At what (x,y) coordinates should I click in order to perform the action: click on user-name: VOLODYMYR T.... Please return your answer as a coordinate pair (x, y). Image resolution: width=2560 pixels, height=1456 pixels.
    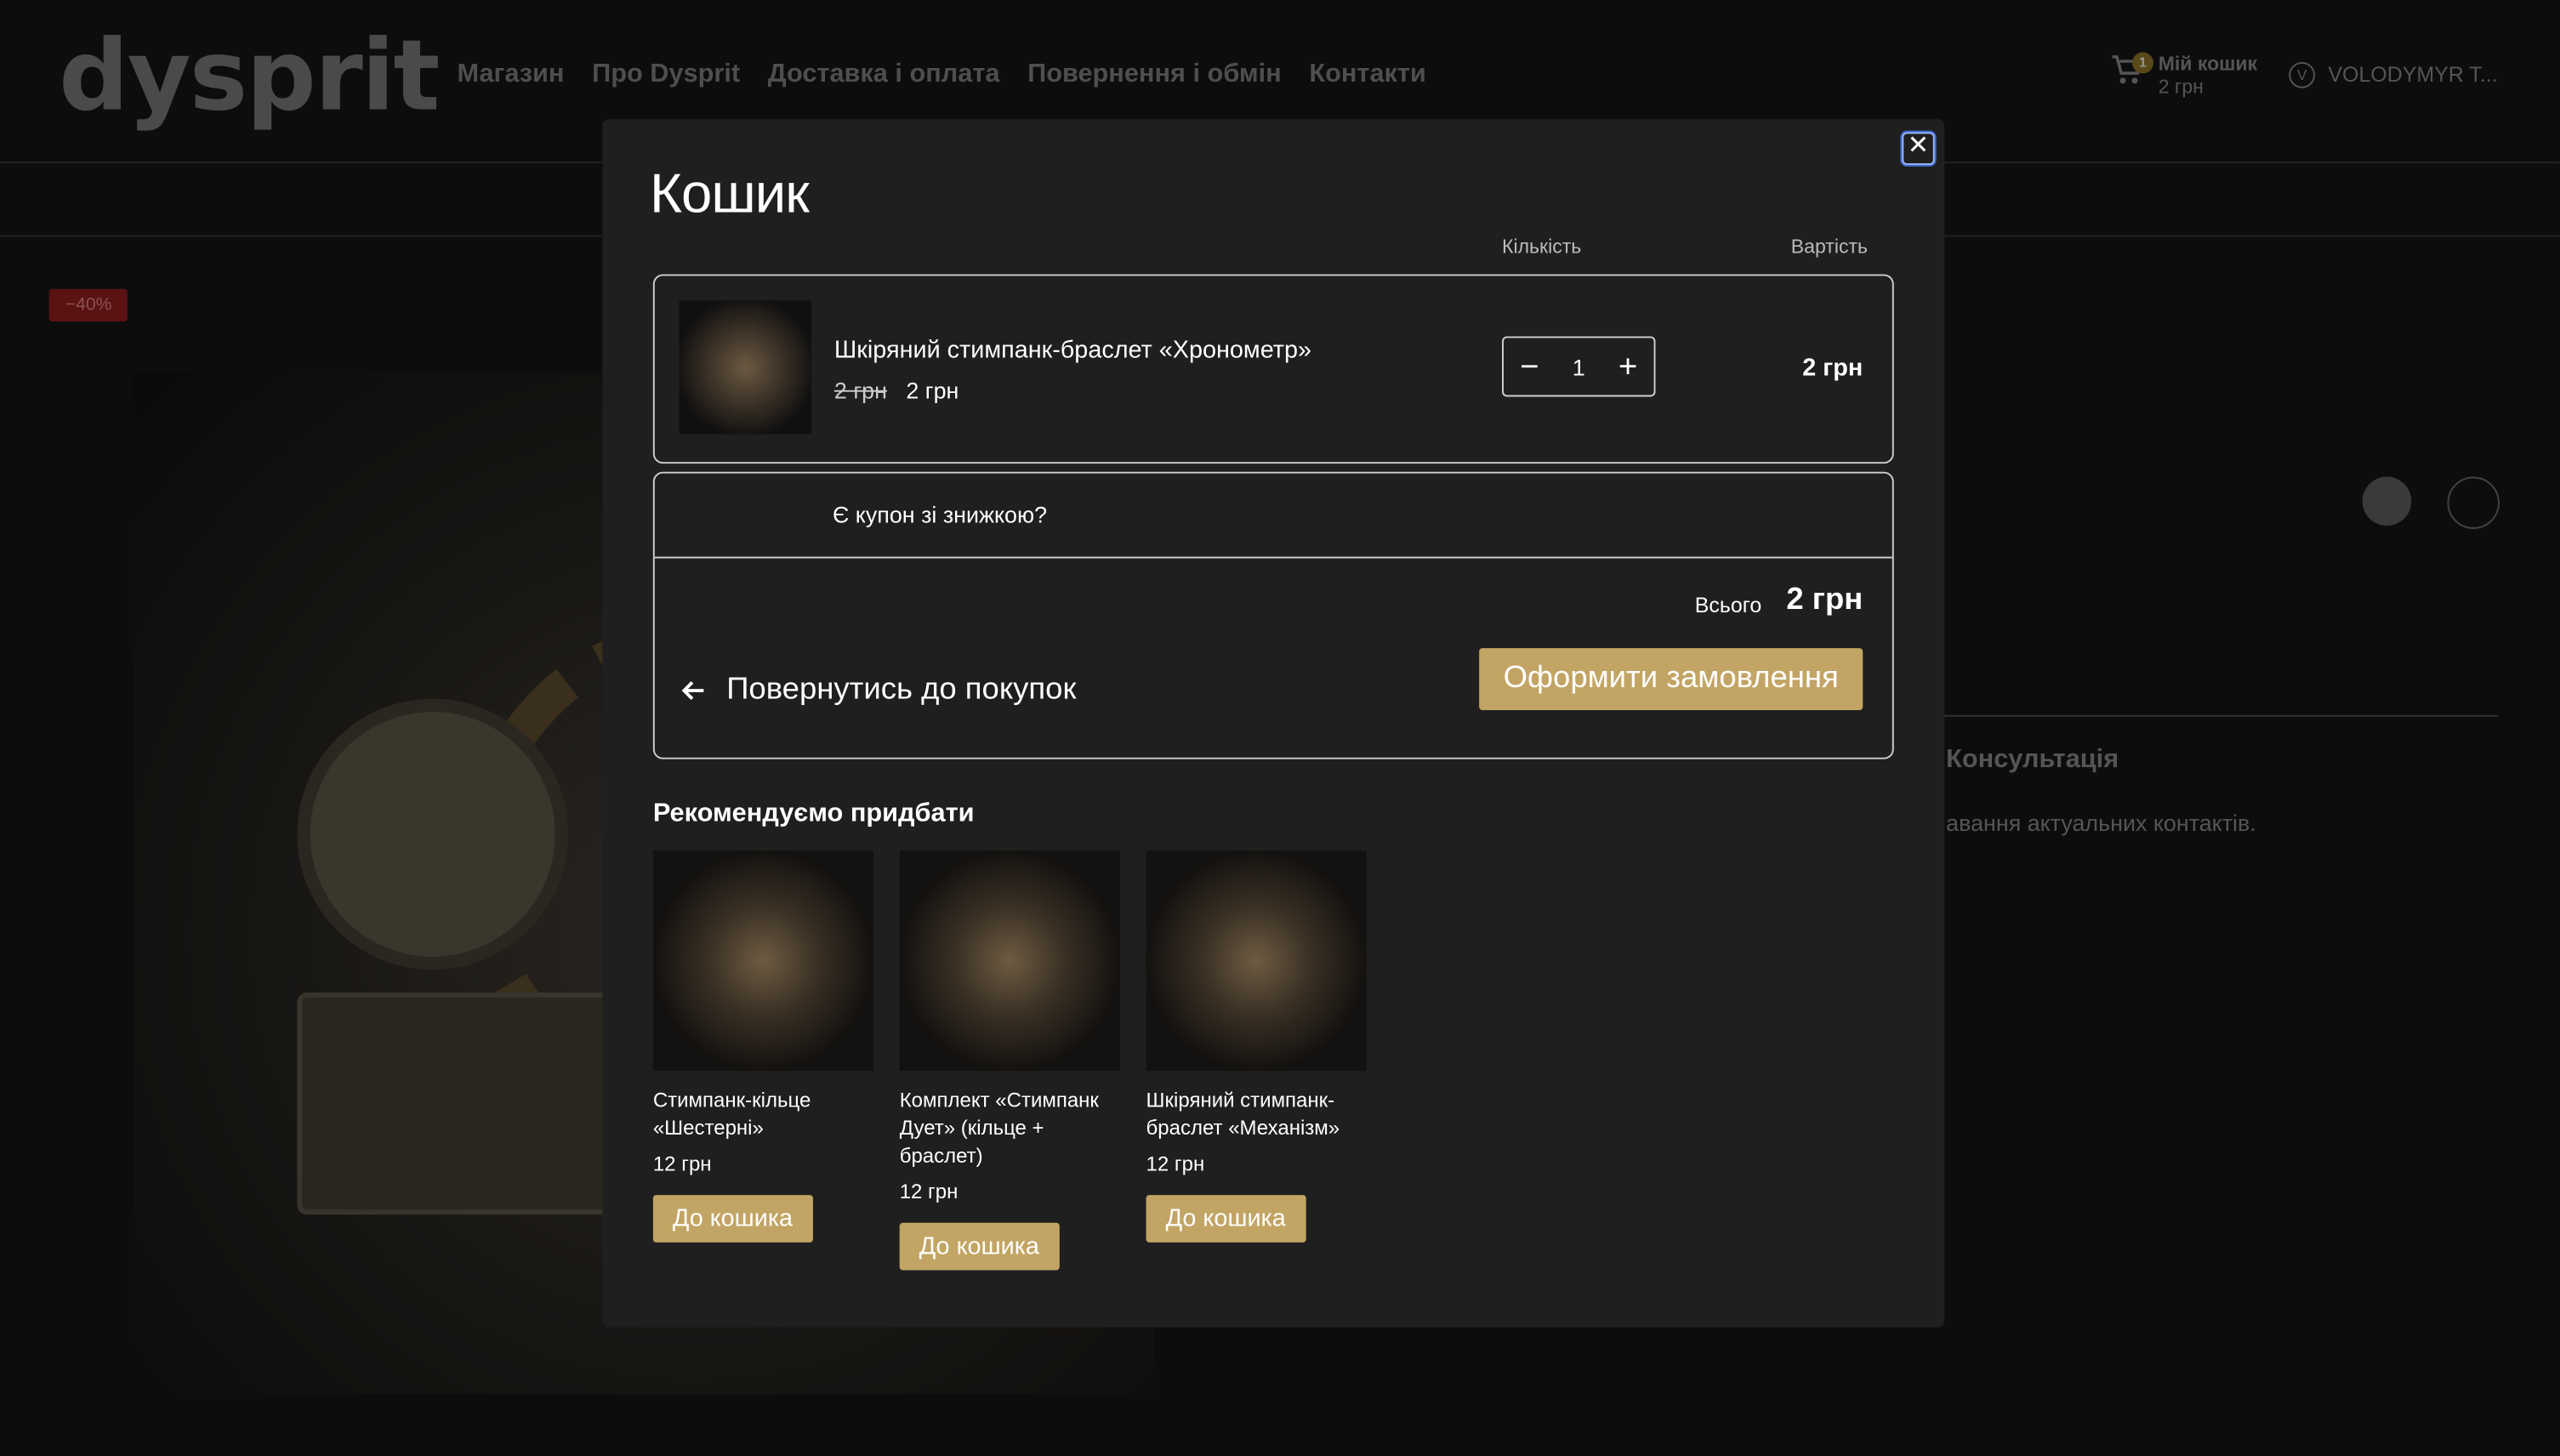
    Looking at the image, I should click on (2413, 74).